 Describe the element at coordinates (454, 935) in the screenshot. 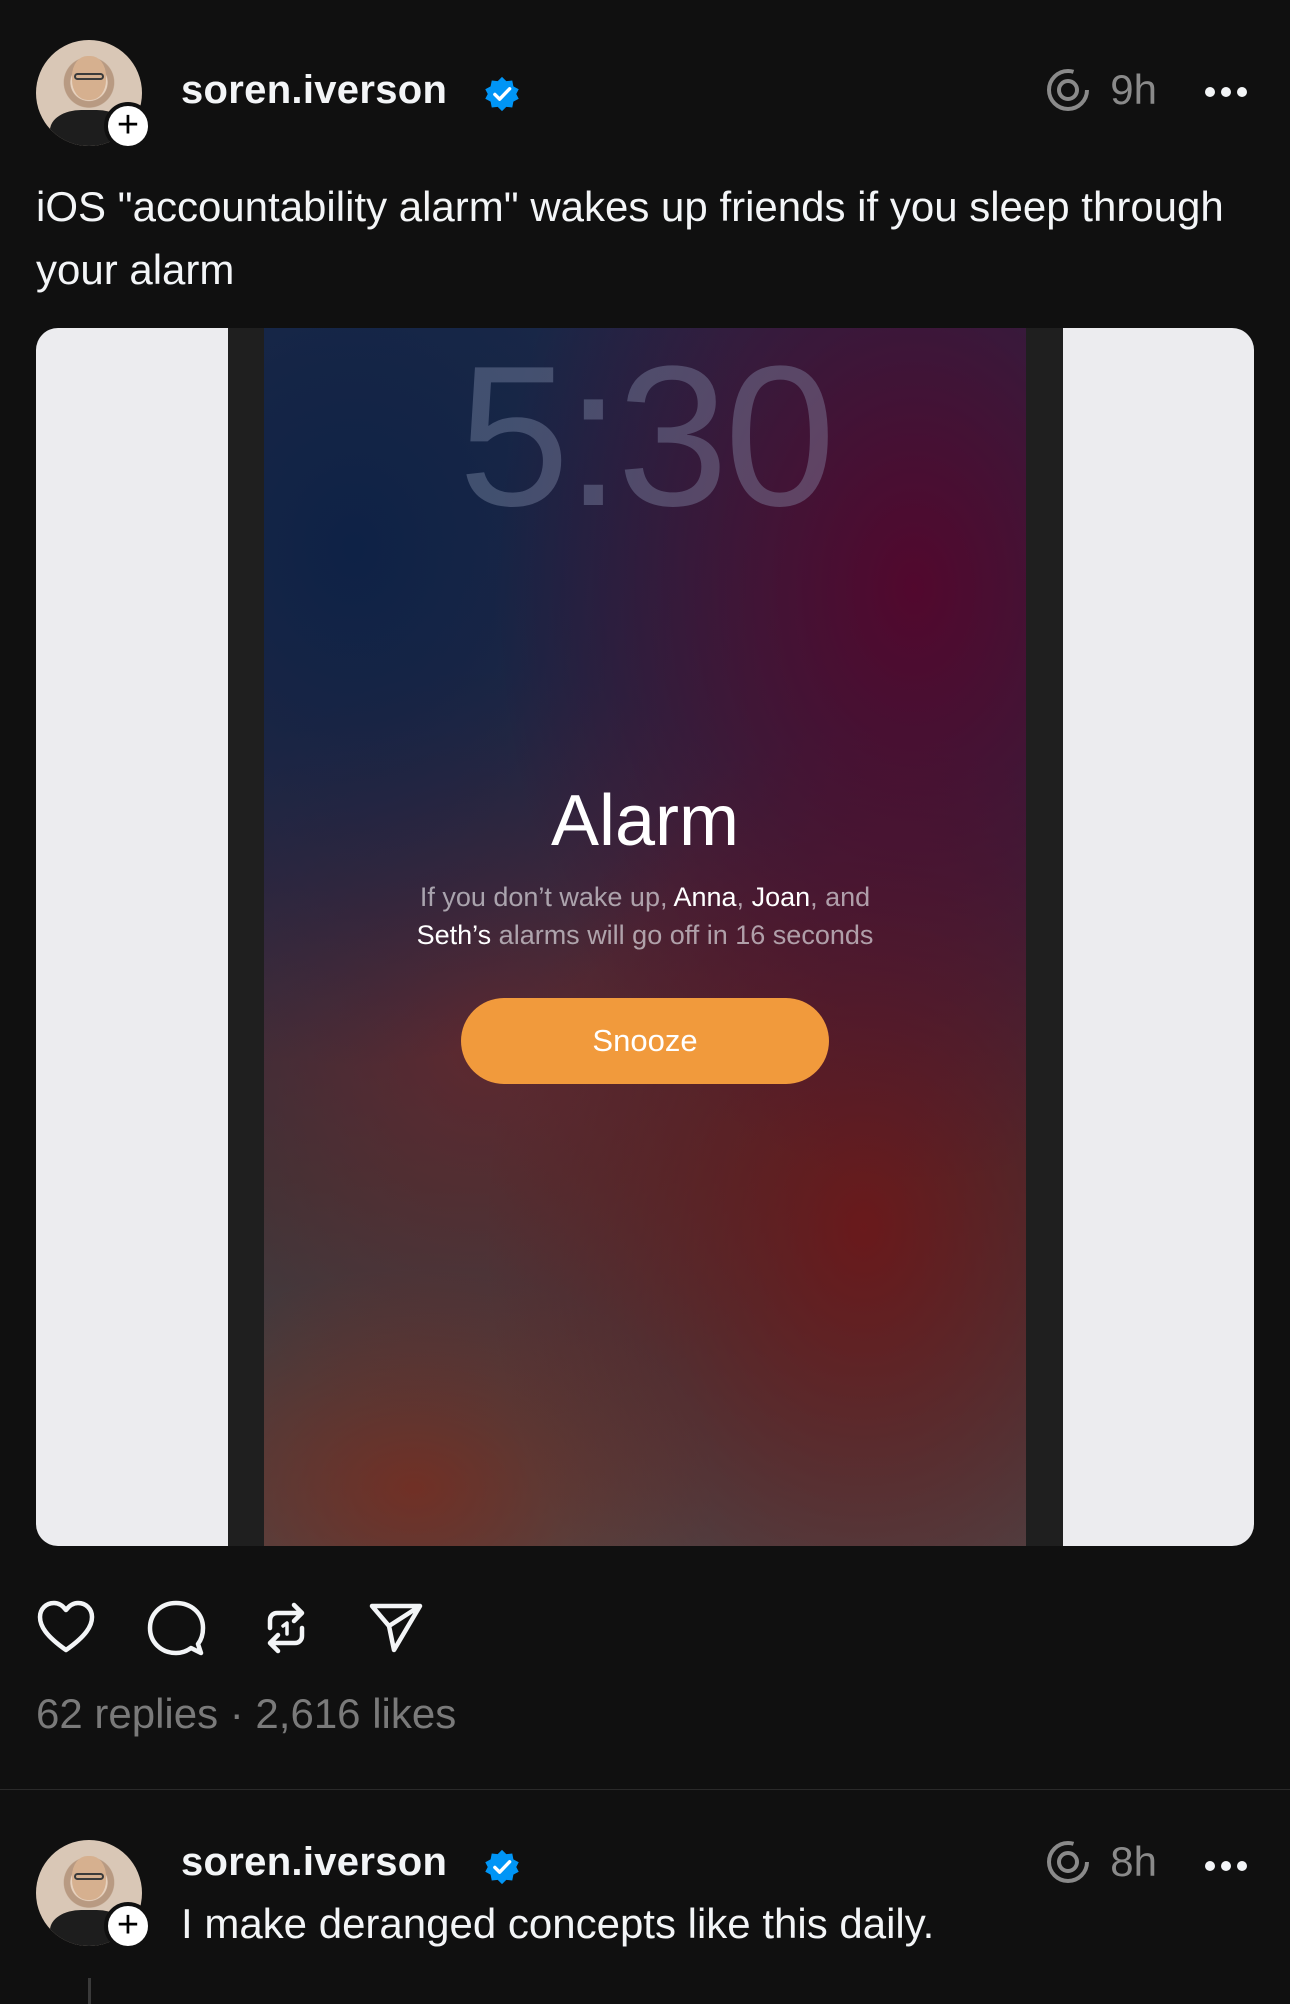

I see `friend-name: Seth’s` at that location.